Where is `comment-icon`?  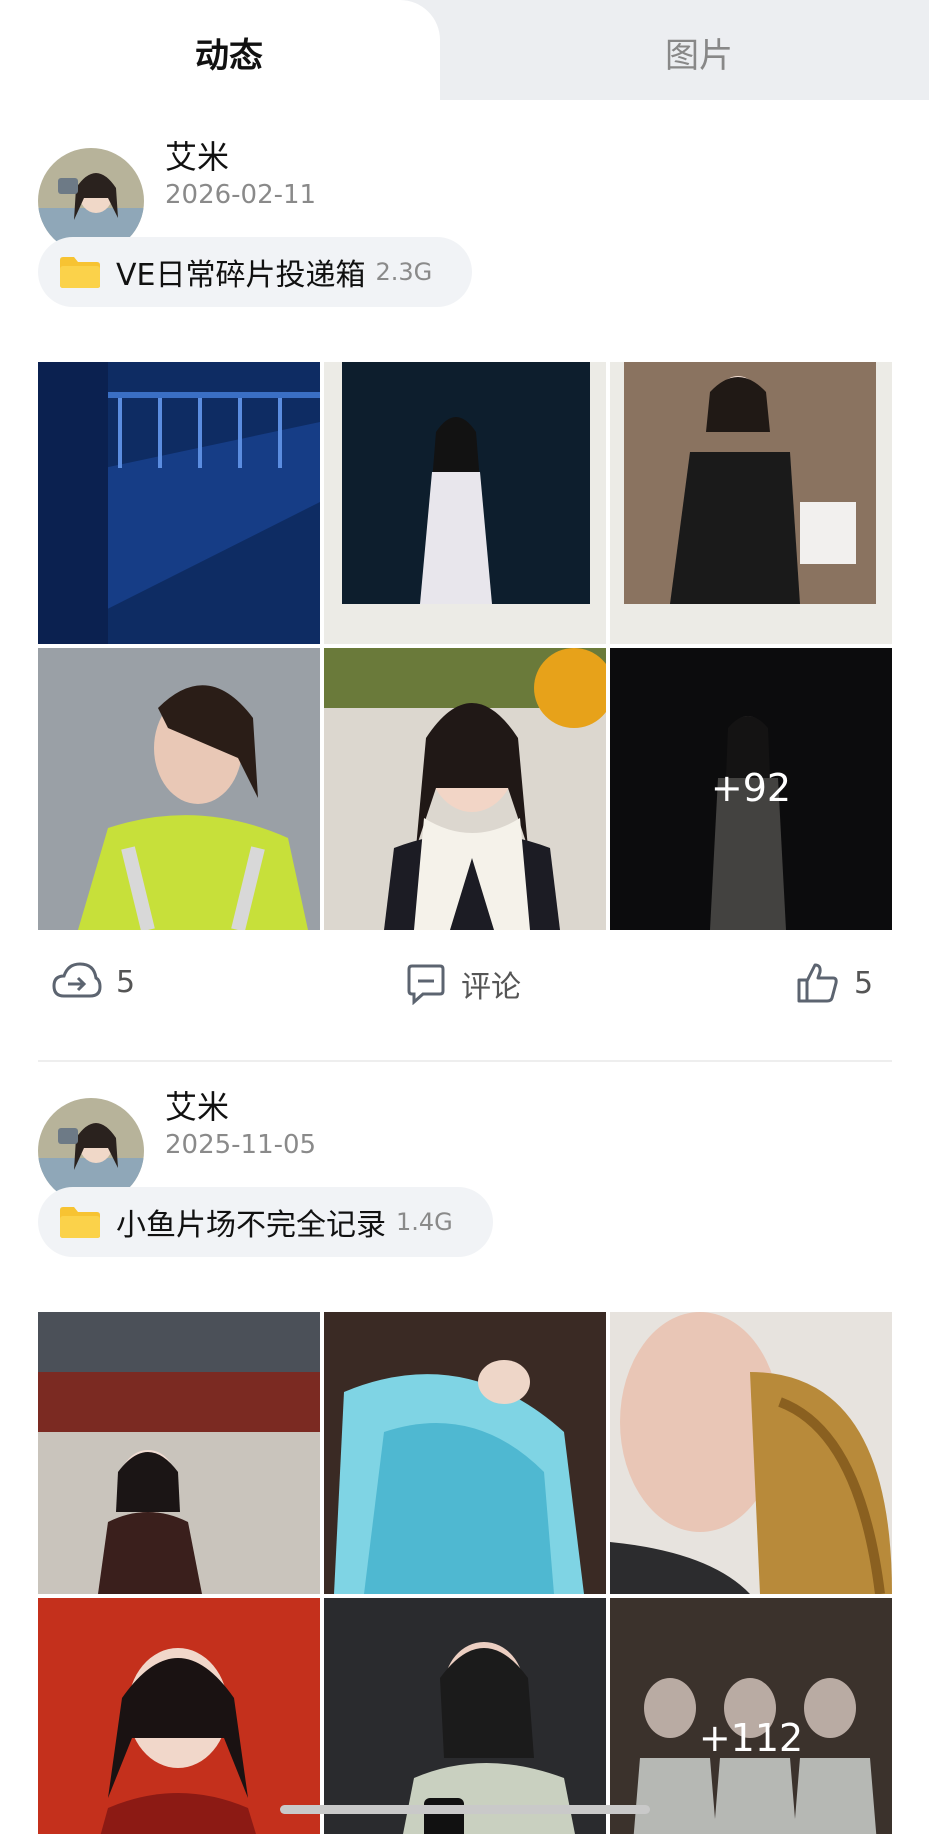
comment-icon is located at coordinates (426, 984).